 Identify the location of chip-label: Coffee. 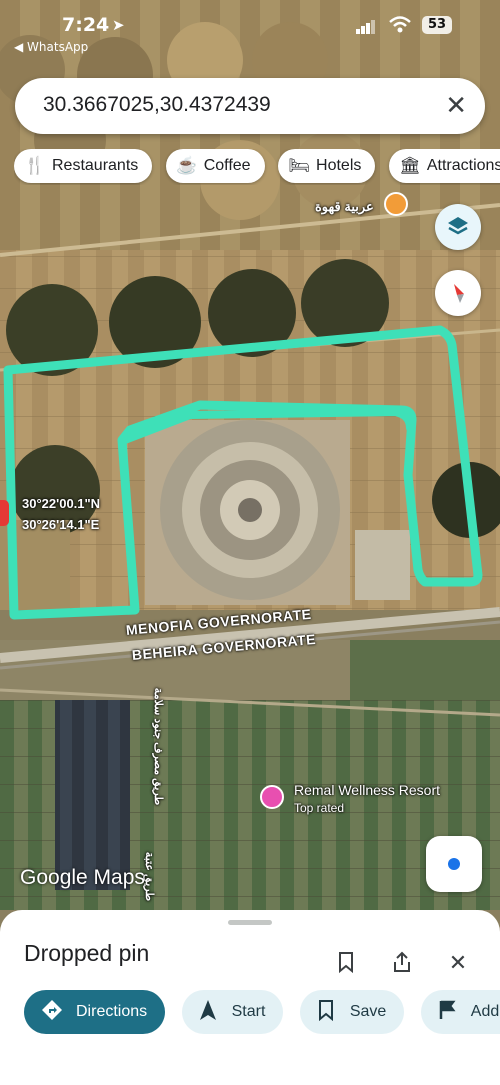
(227, 165).